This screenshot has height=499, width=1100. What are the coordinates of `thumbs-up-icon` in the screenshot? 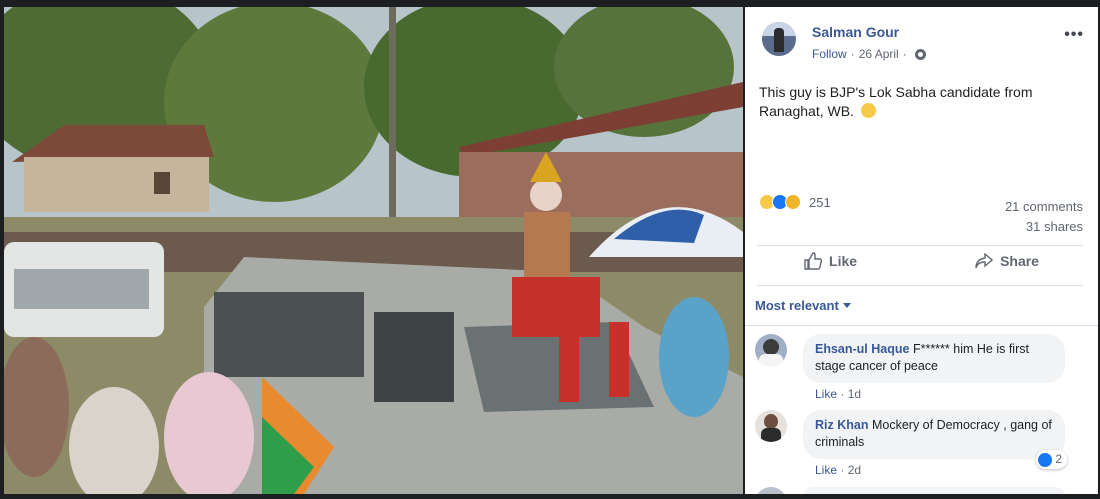 It's located at (813, 261).